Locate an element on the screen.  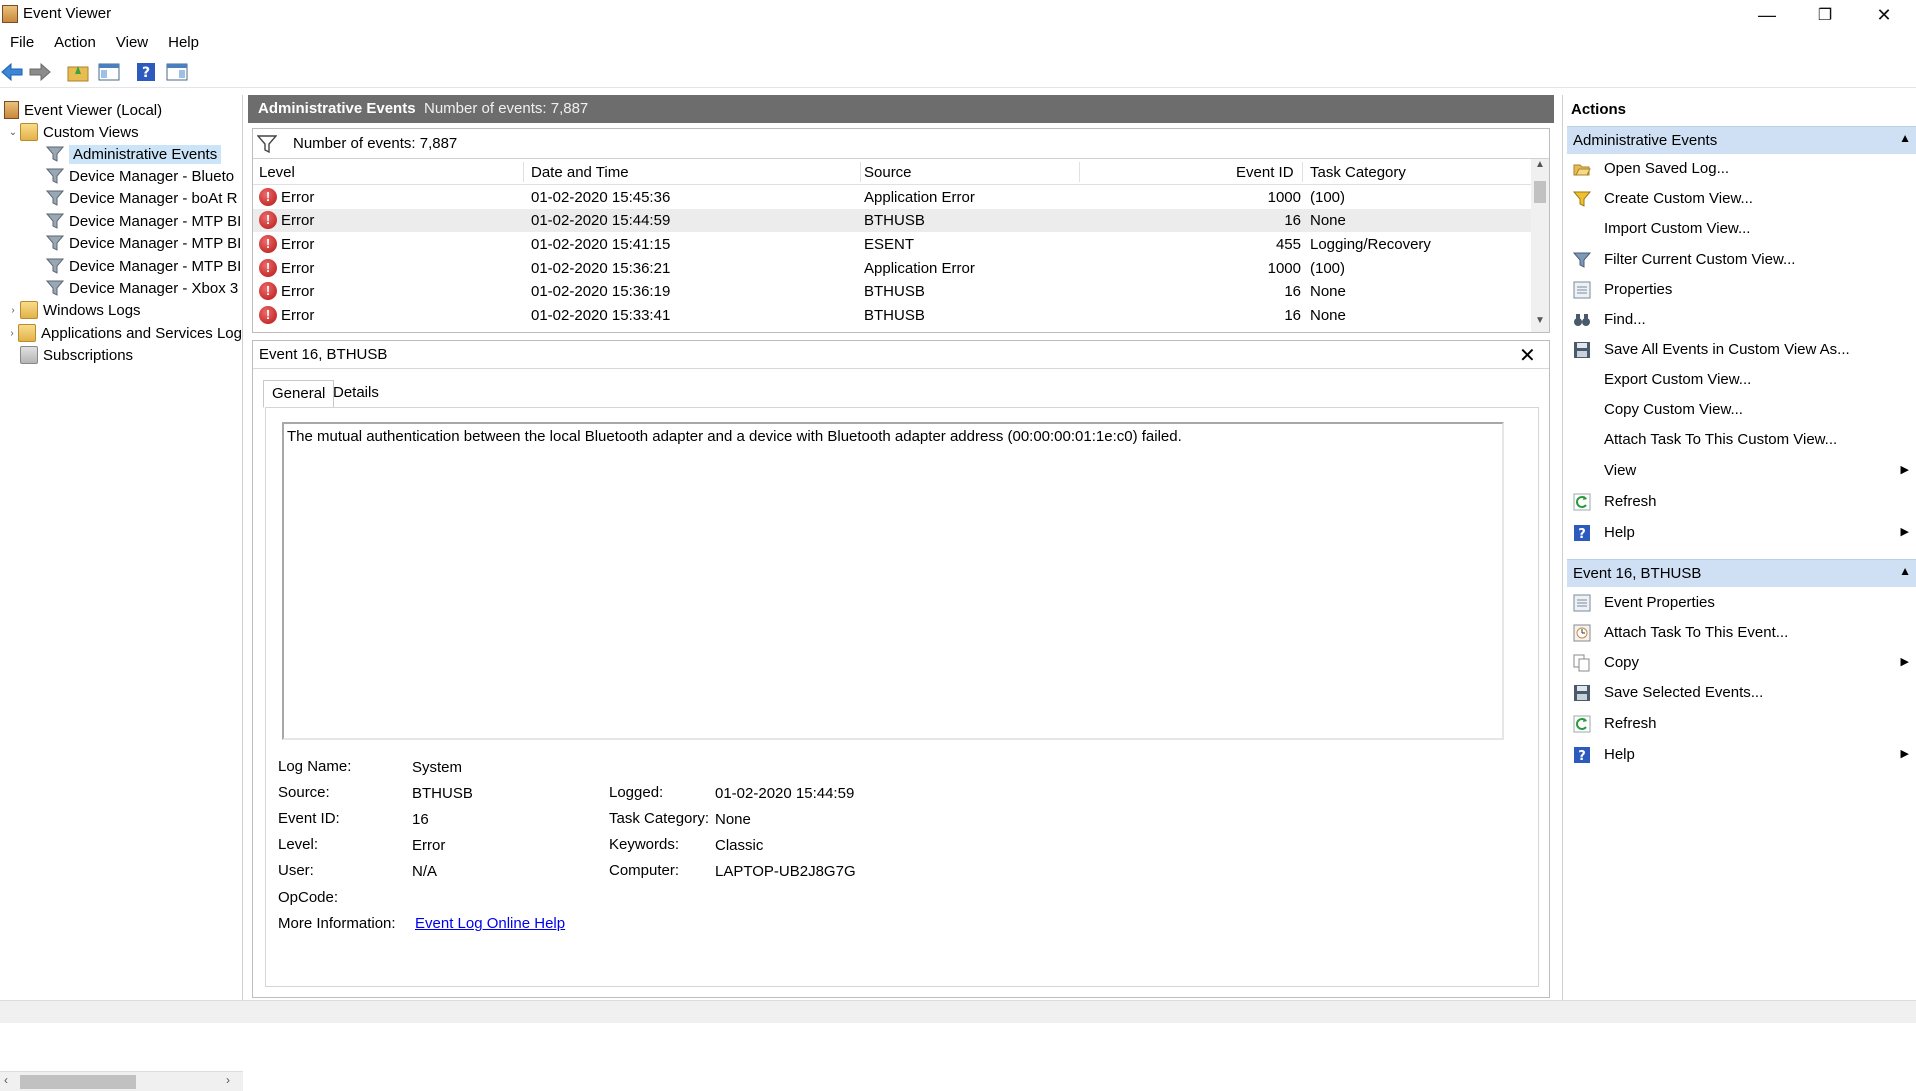
show-hide-action-pane-icon is located at coordinates (177, 72).